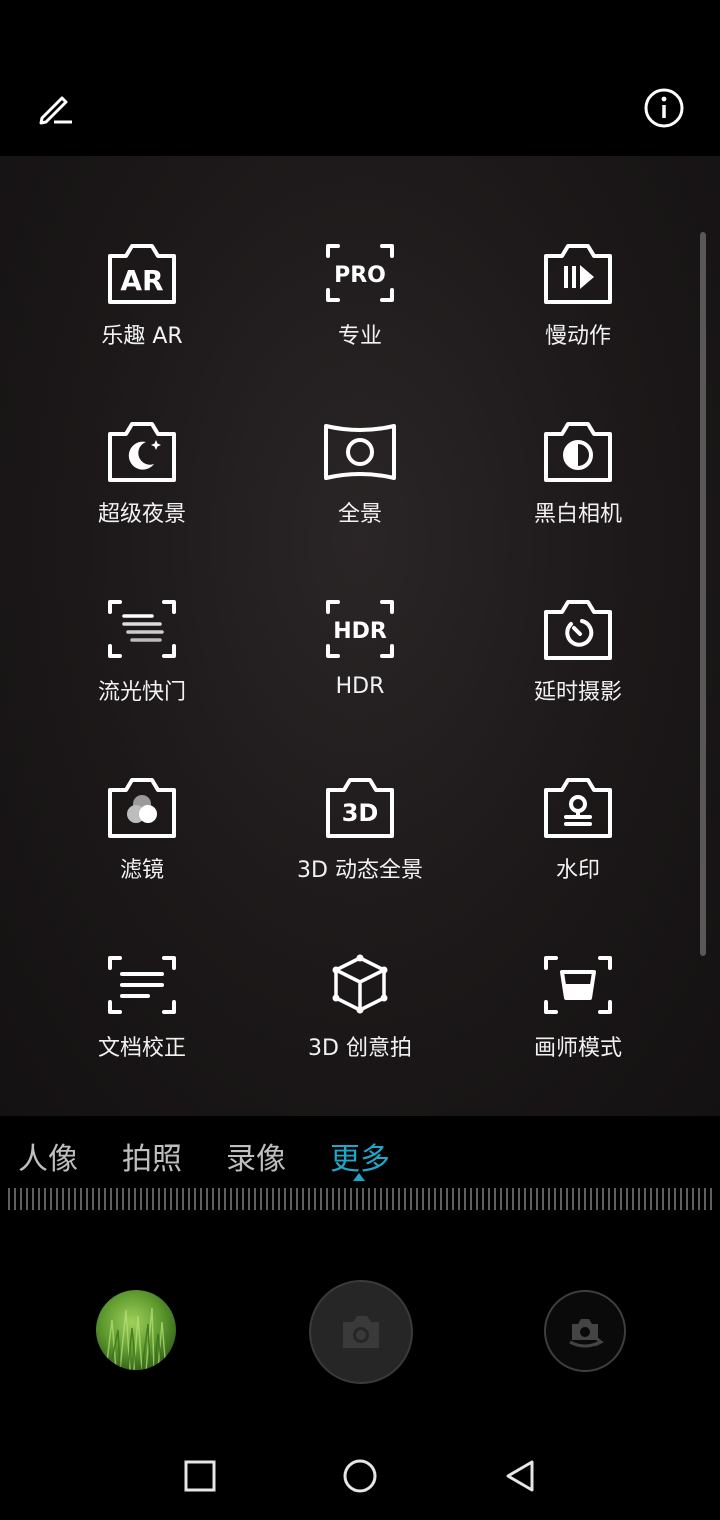 This screenshot has height=1520, width=720. I want to click on svg-text: 3D, so click(360, 813).